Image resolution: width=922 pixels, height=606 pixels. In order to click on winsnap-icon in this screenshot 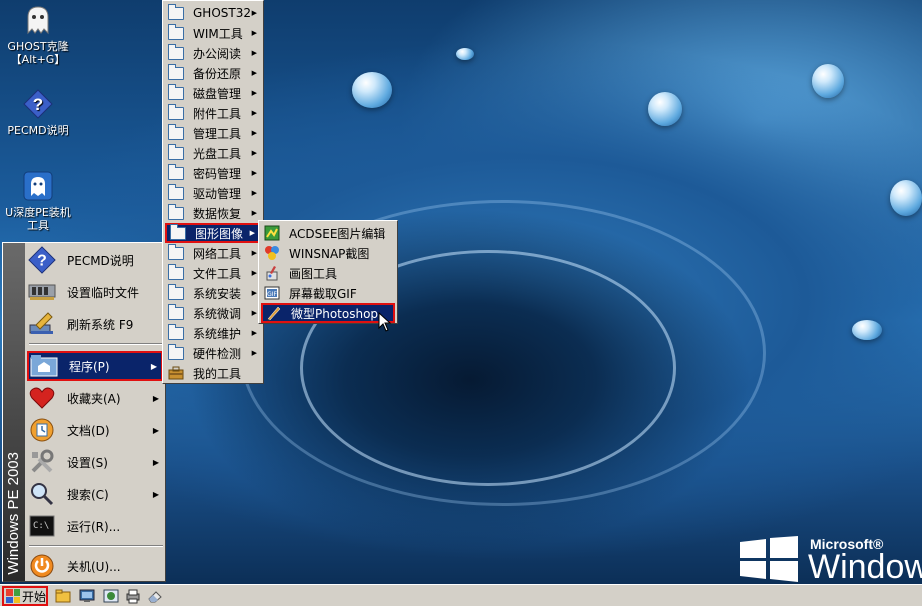, I will do `click(272, 253)`.